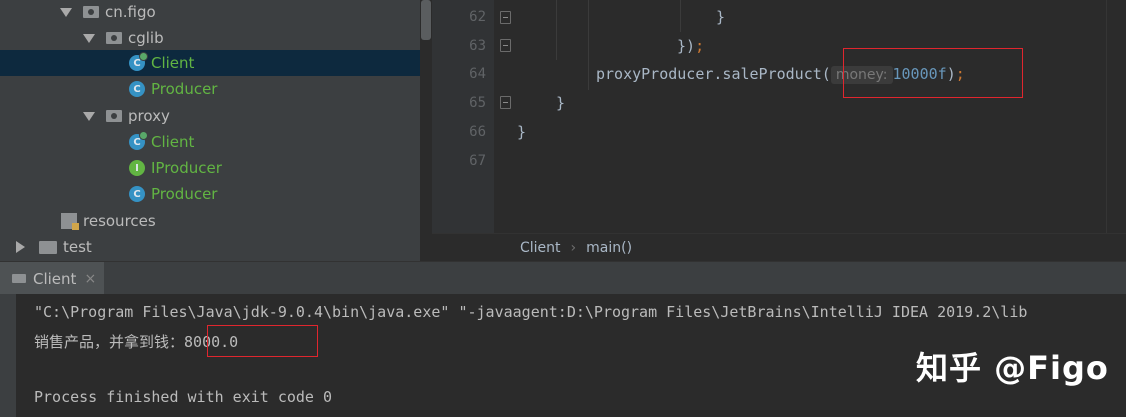 The image size is (1126, 417). What do you see at coordinates (90, 279) in the screenshot?
I see `close-icon: ×` at bounding box center [90, 279].